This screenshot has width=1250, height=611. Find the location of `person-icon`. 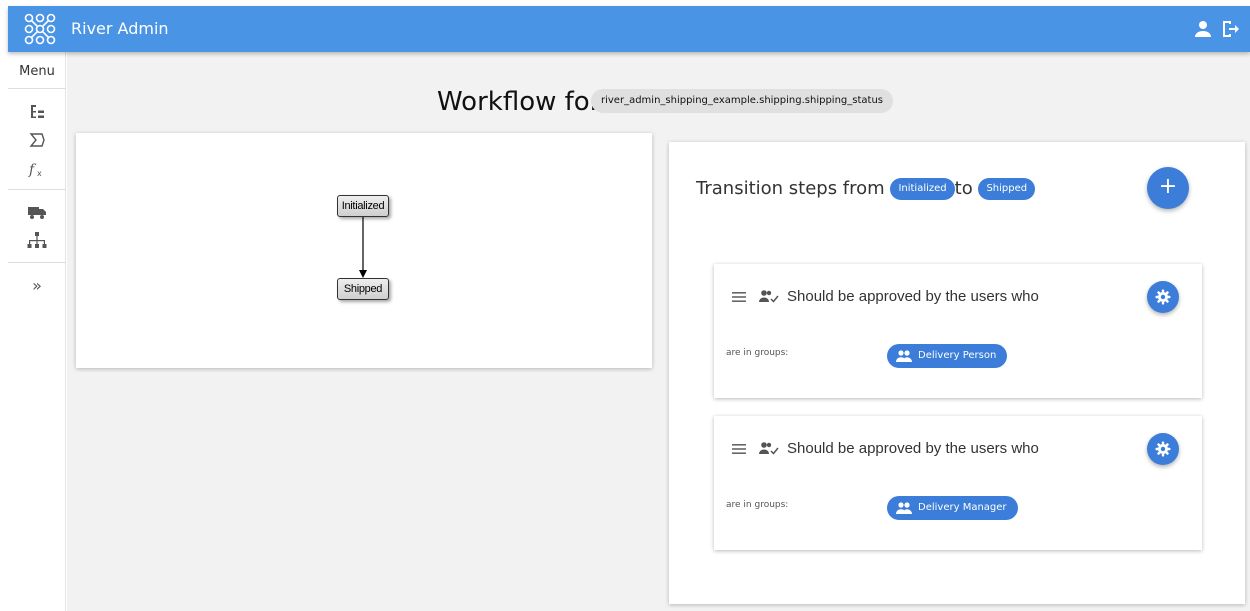

person-icon is located at coordinates (1203, 29).